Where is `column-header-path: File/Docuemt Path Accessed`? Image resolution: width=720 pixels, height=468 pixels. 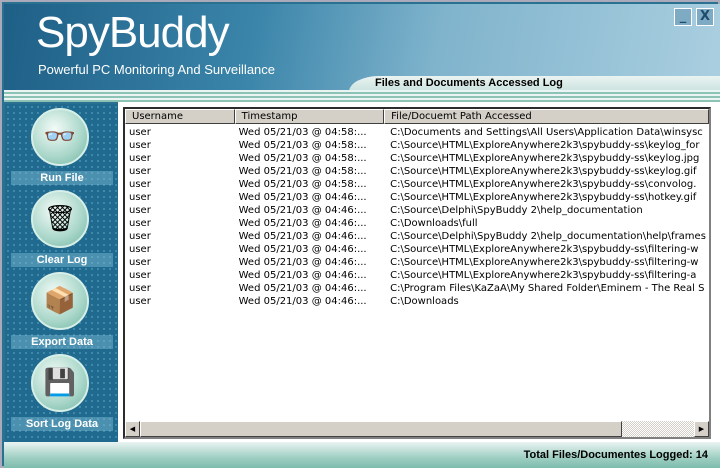 column-header-path: File/Docuemt Path Accessed is located at coordinates (546, 116).